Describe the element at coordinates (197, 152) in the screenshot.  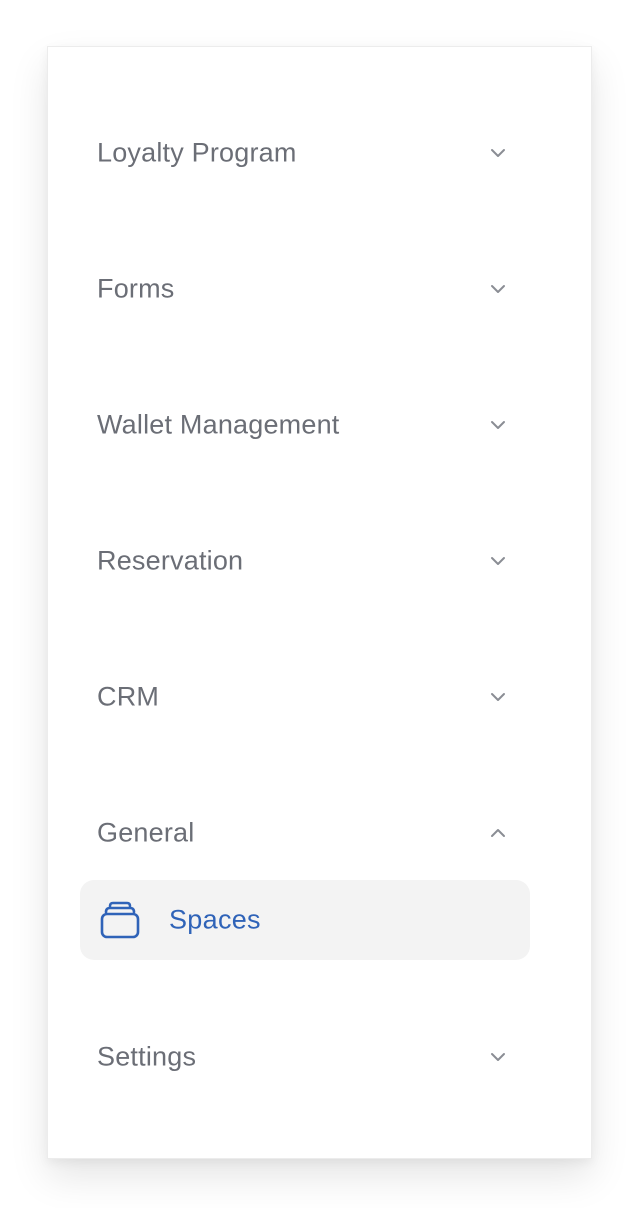
I see `menu-section-label: Loyalty Program` at that location.